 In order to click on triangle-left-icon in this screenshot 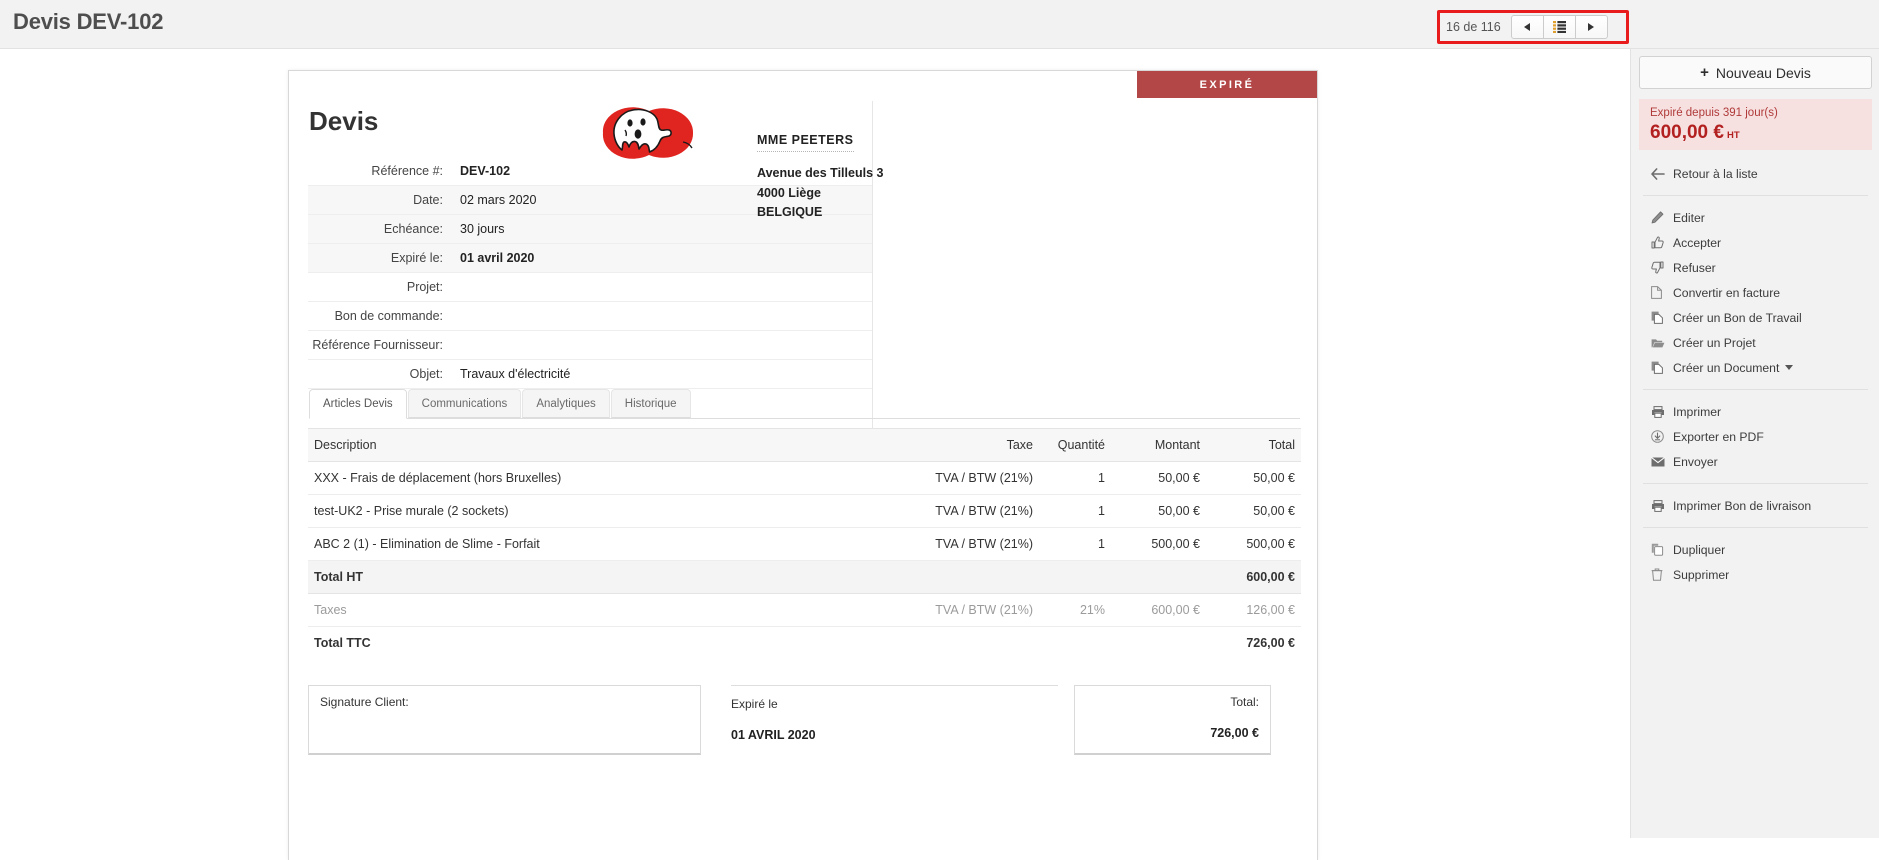, I will do `click(1527, 27)`.